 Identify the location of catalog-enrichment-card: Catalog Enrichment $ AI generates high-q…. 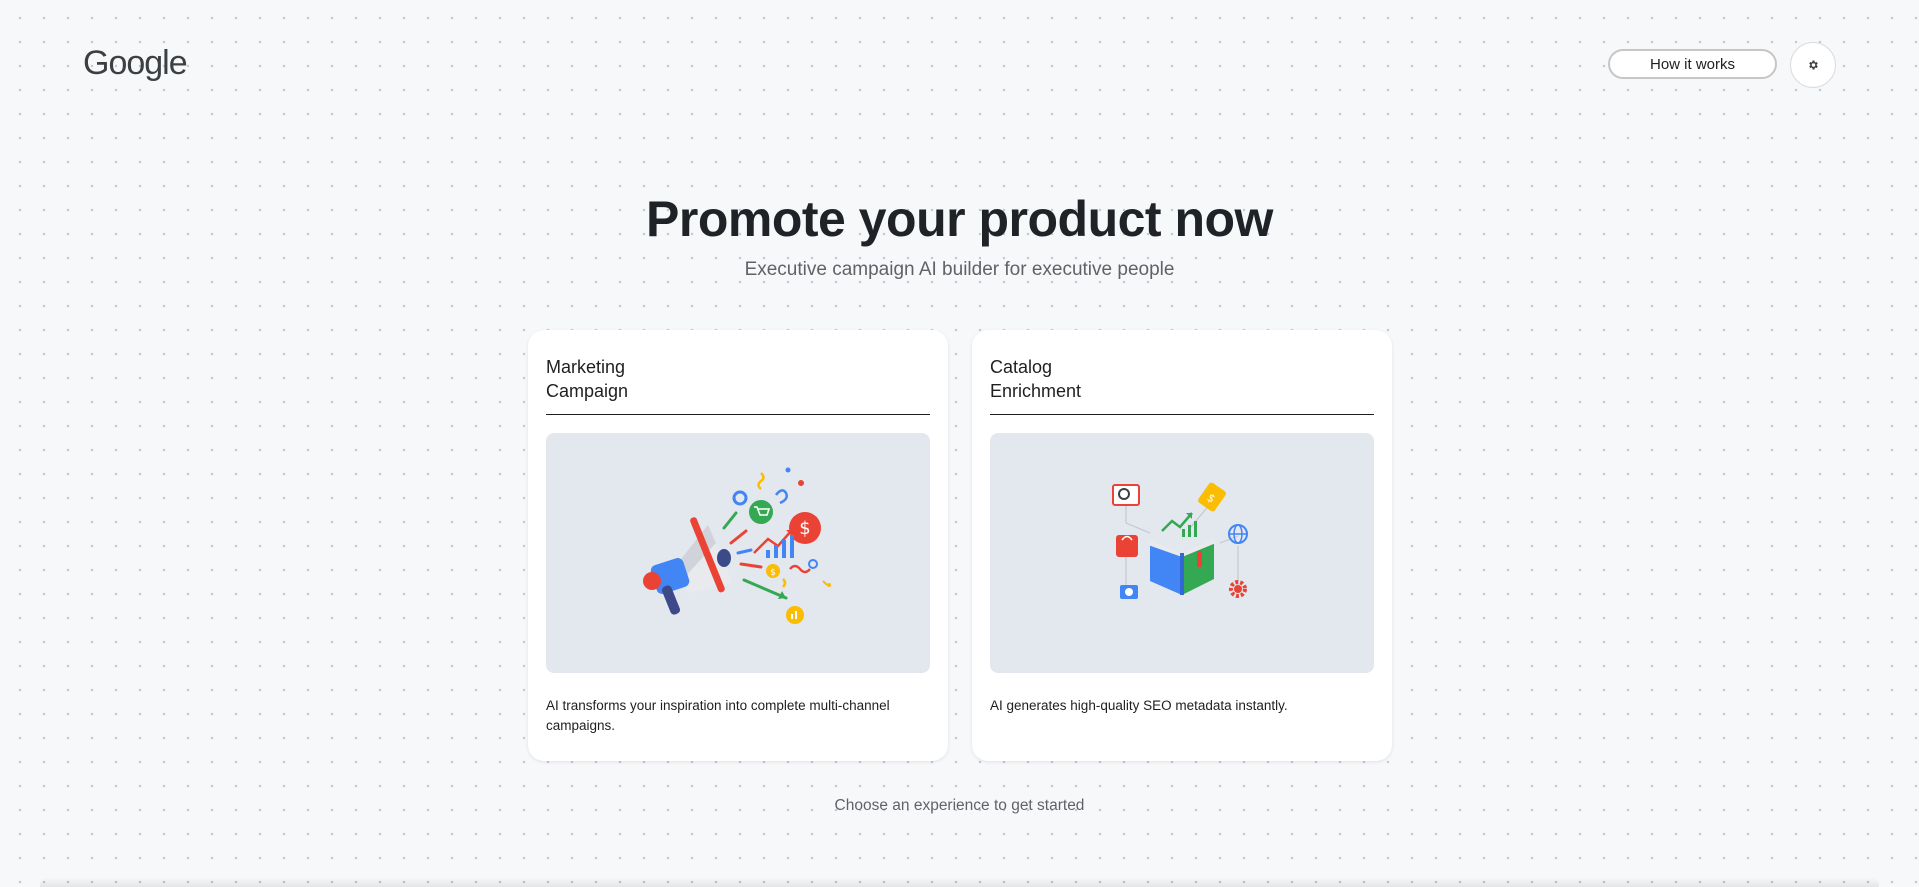
(1182, 545).